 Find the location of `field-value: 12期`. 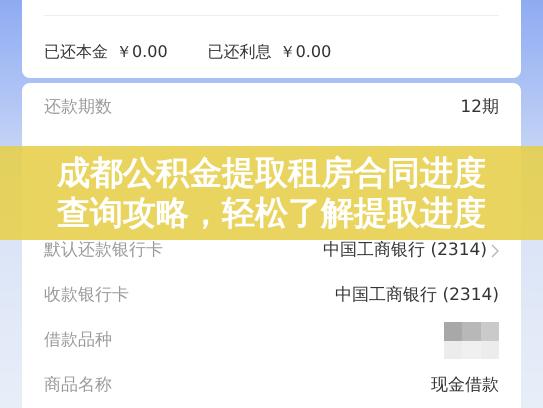

field-value: 12期 is located at coordinates (479, 107).